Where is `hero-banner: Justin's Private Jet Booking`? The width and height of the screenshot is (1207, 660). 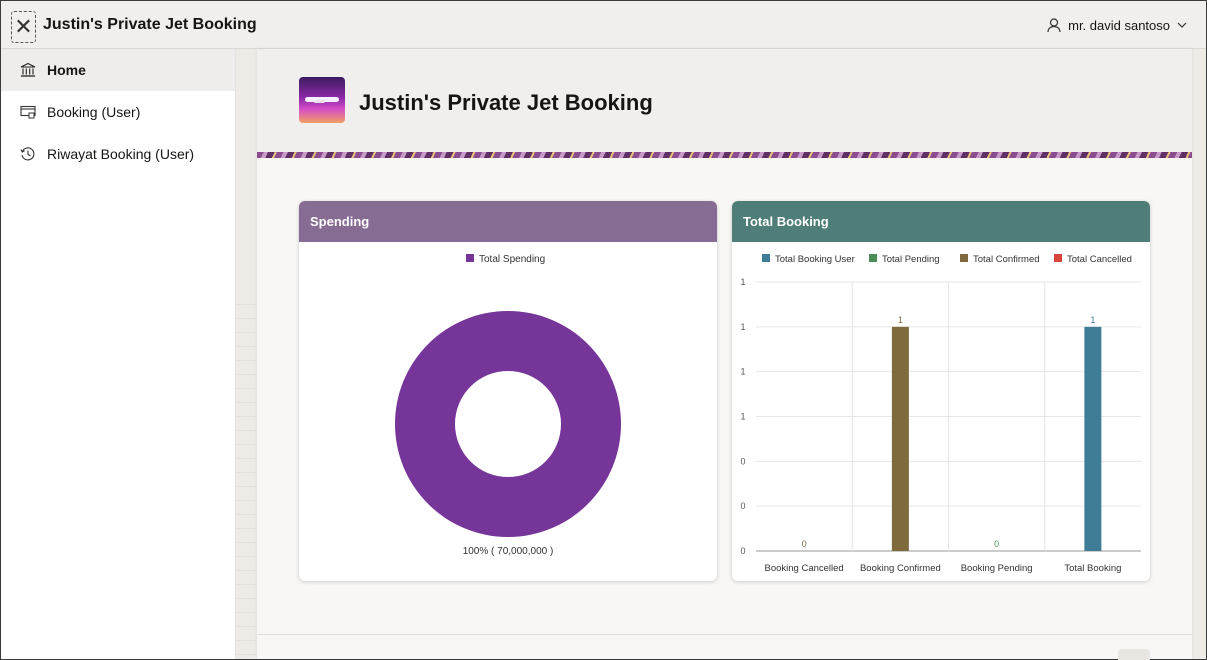
hero-banner: Justin's Private Jet Booking is located at coordinates (724, 103).